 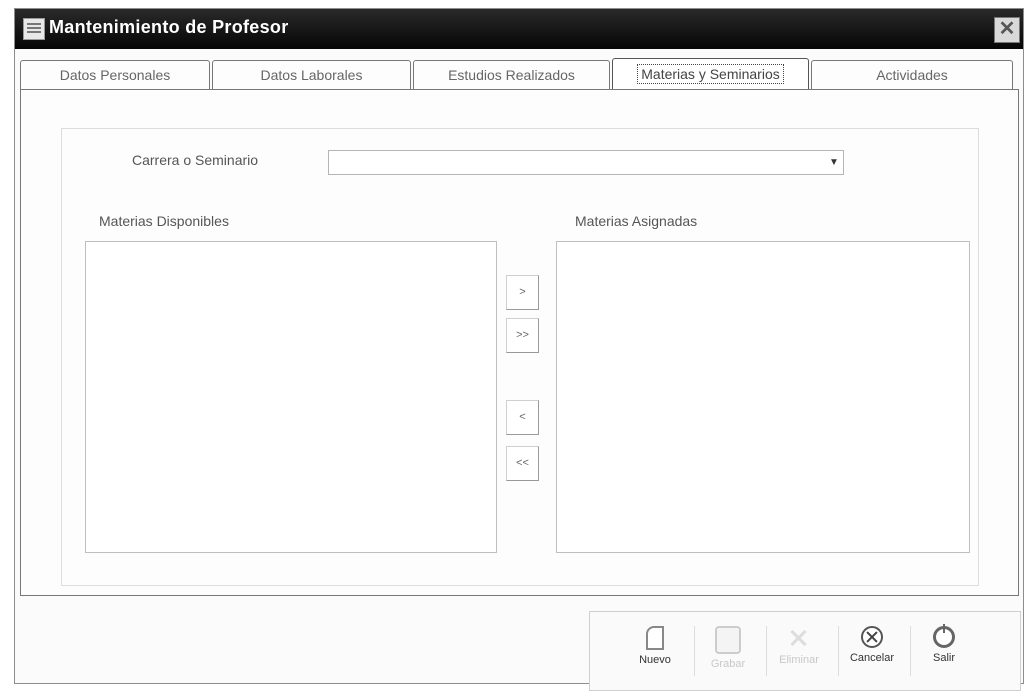 What do you see at coordinates (943, 658) in the screenshot?
I see `salir-label: Salir` at bounding box center [943, 658].